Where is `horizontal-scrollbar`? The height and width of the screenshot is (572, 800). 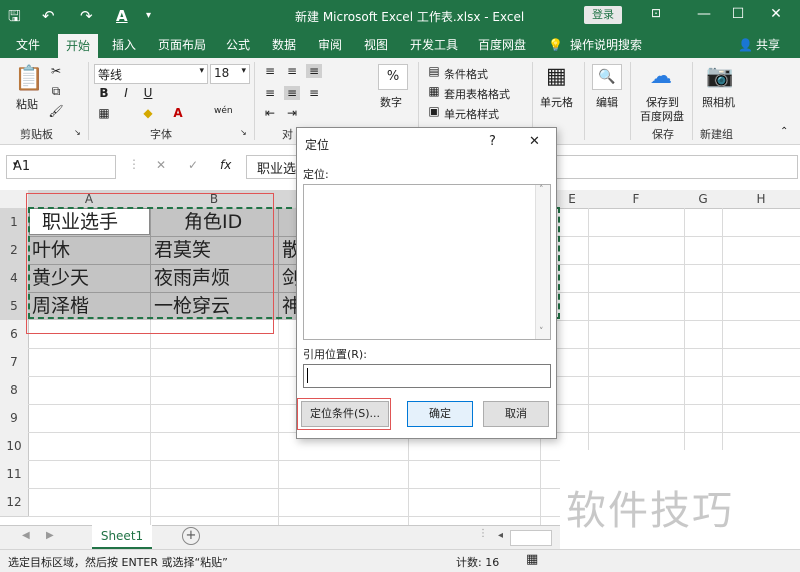 horizontal-scrollbar is located at coordinates (531, 538).